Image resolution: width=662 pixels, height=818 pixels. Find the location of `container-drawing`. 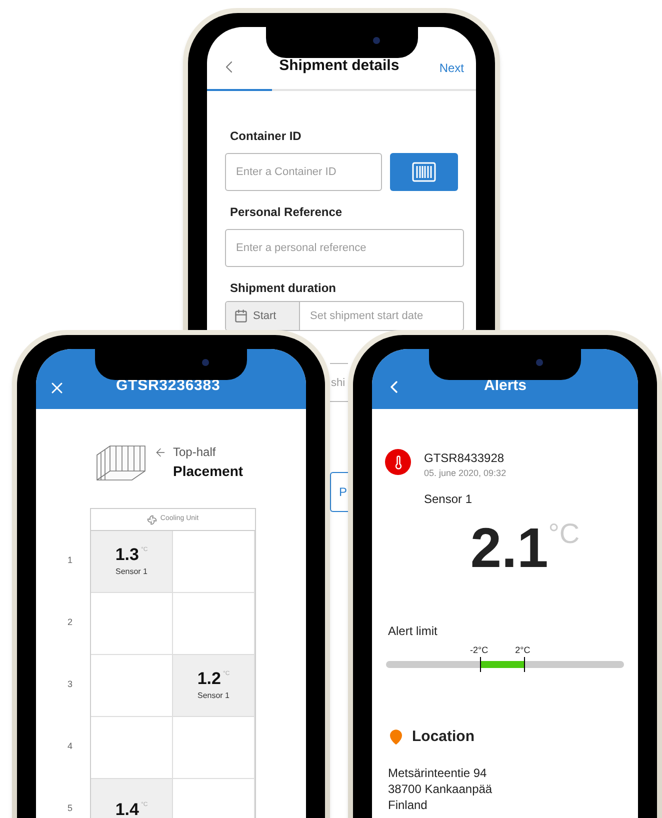

container-drawing is located at coordinates (121, 462).